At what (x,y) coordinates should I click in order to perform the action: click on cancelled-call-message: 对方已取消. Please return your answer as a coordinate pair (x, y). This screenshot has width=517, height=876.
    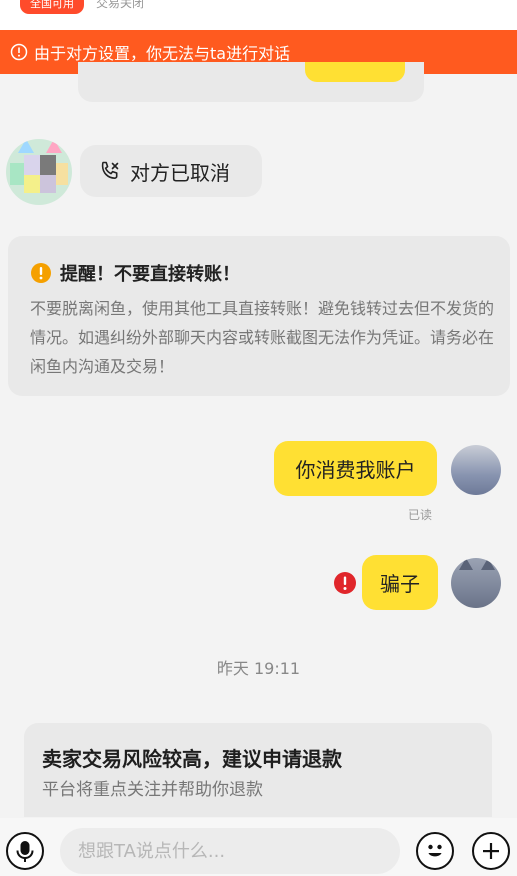
    Looking at the image, I should click on (171, 171).